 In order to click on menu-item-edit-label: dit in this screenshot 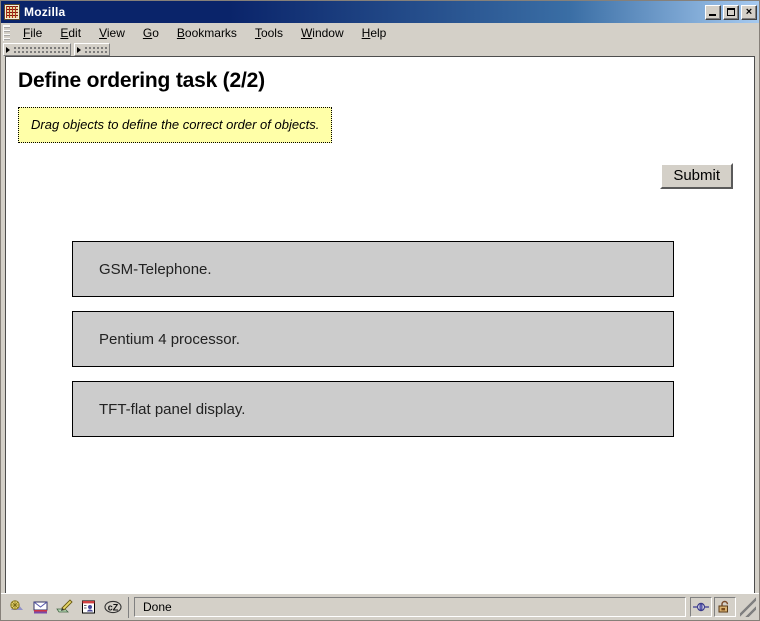, I will do `click(75, 32)`.